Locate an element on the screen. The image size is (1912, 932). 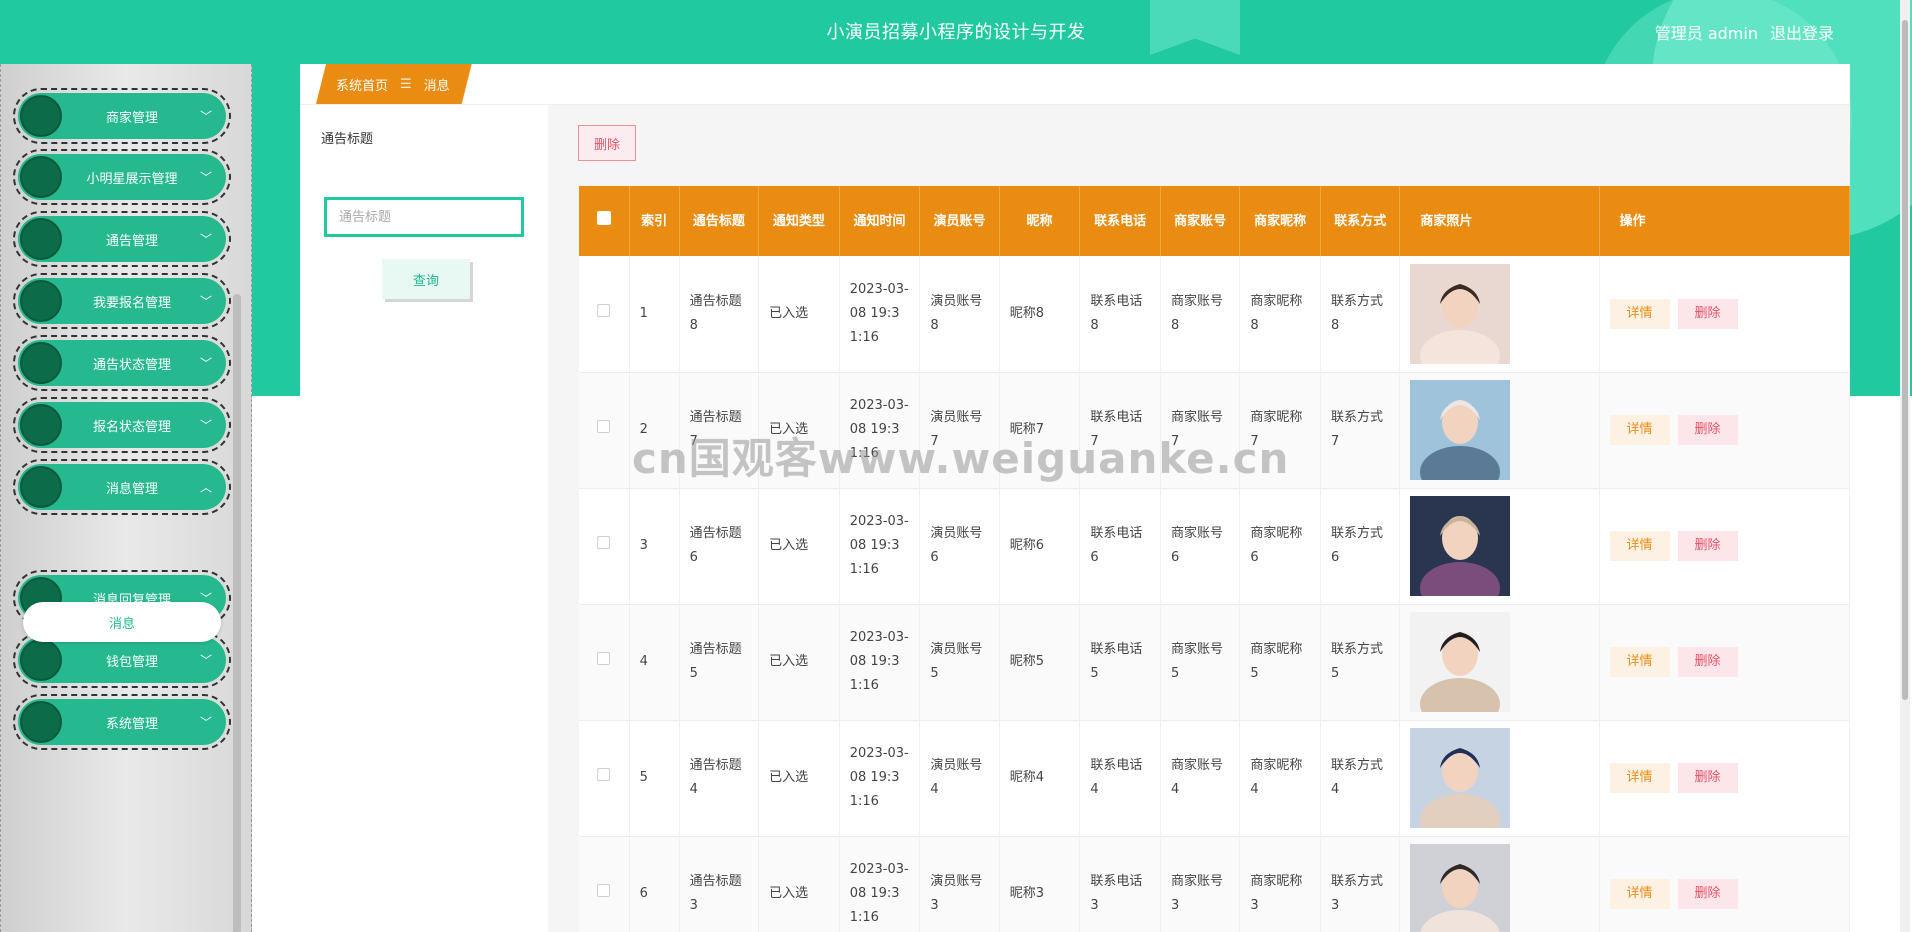
cell-title: 通告标题8 is located at coordinates (719, 314).